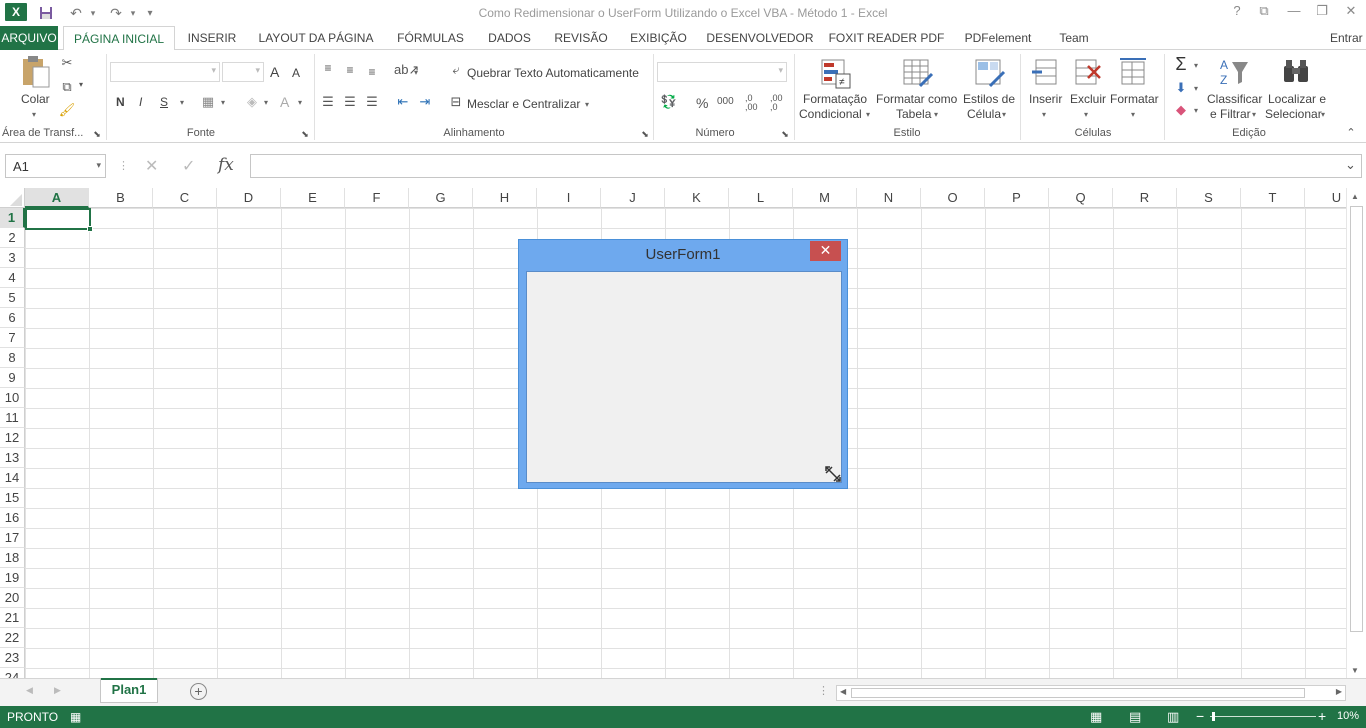 Image resolution: width=1366 pixels, height=728 pixels. What do you see at coordinates (1339, 691) in the screenshot?
I see `scroll-right-icon: ▶` at bounding box center [1339, 691].